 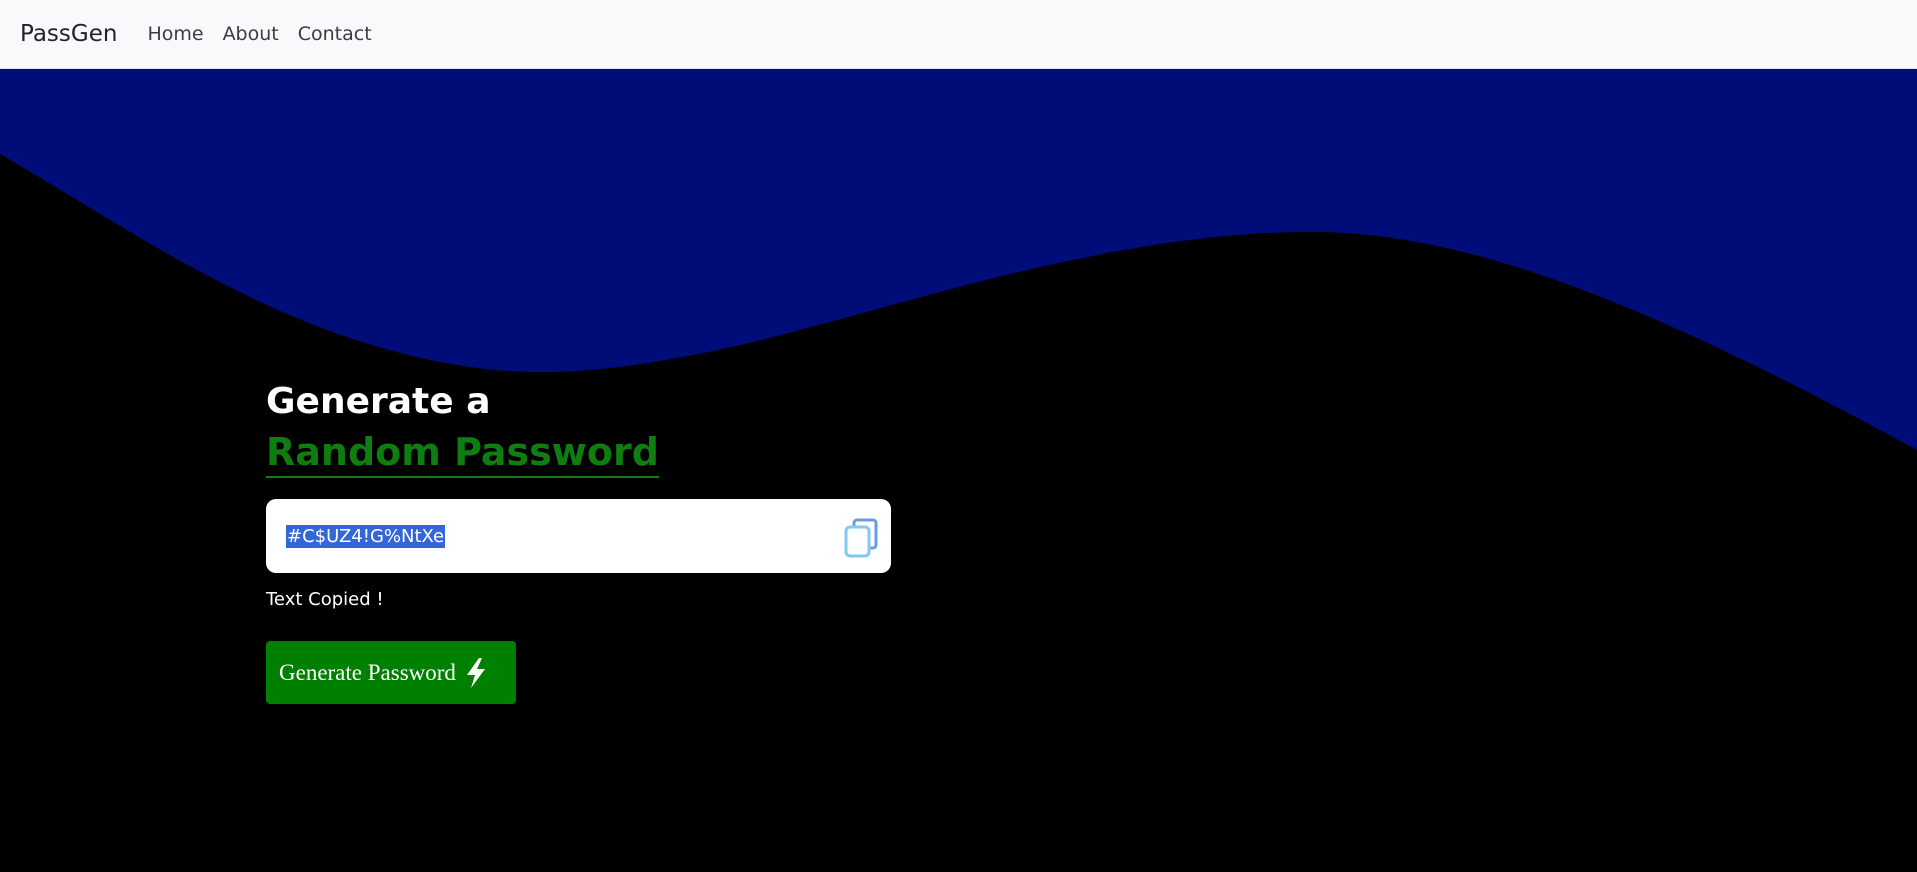 I want to click on nav-link-home: Home, so click(x=175, y=34).